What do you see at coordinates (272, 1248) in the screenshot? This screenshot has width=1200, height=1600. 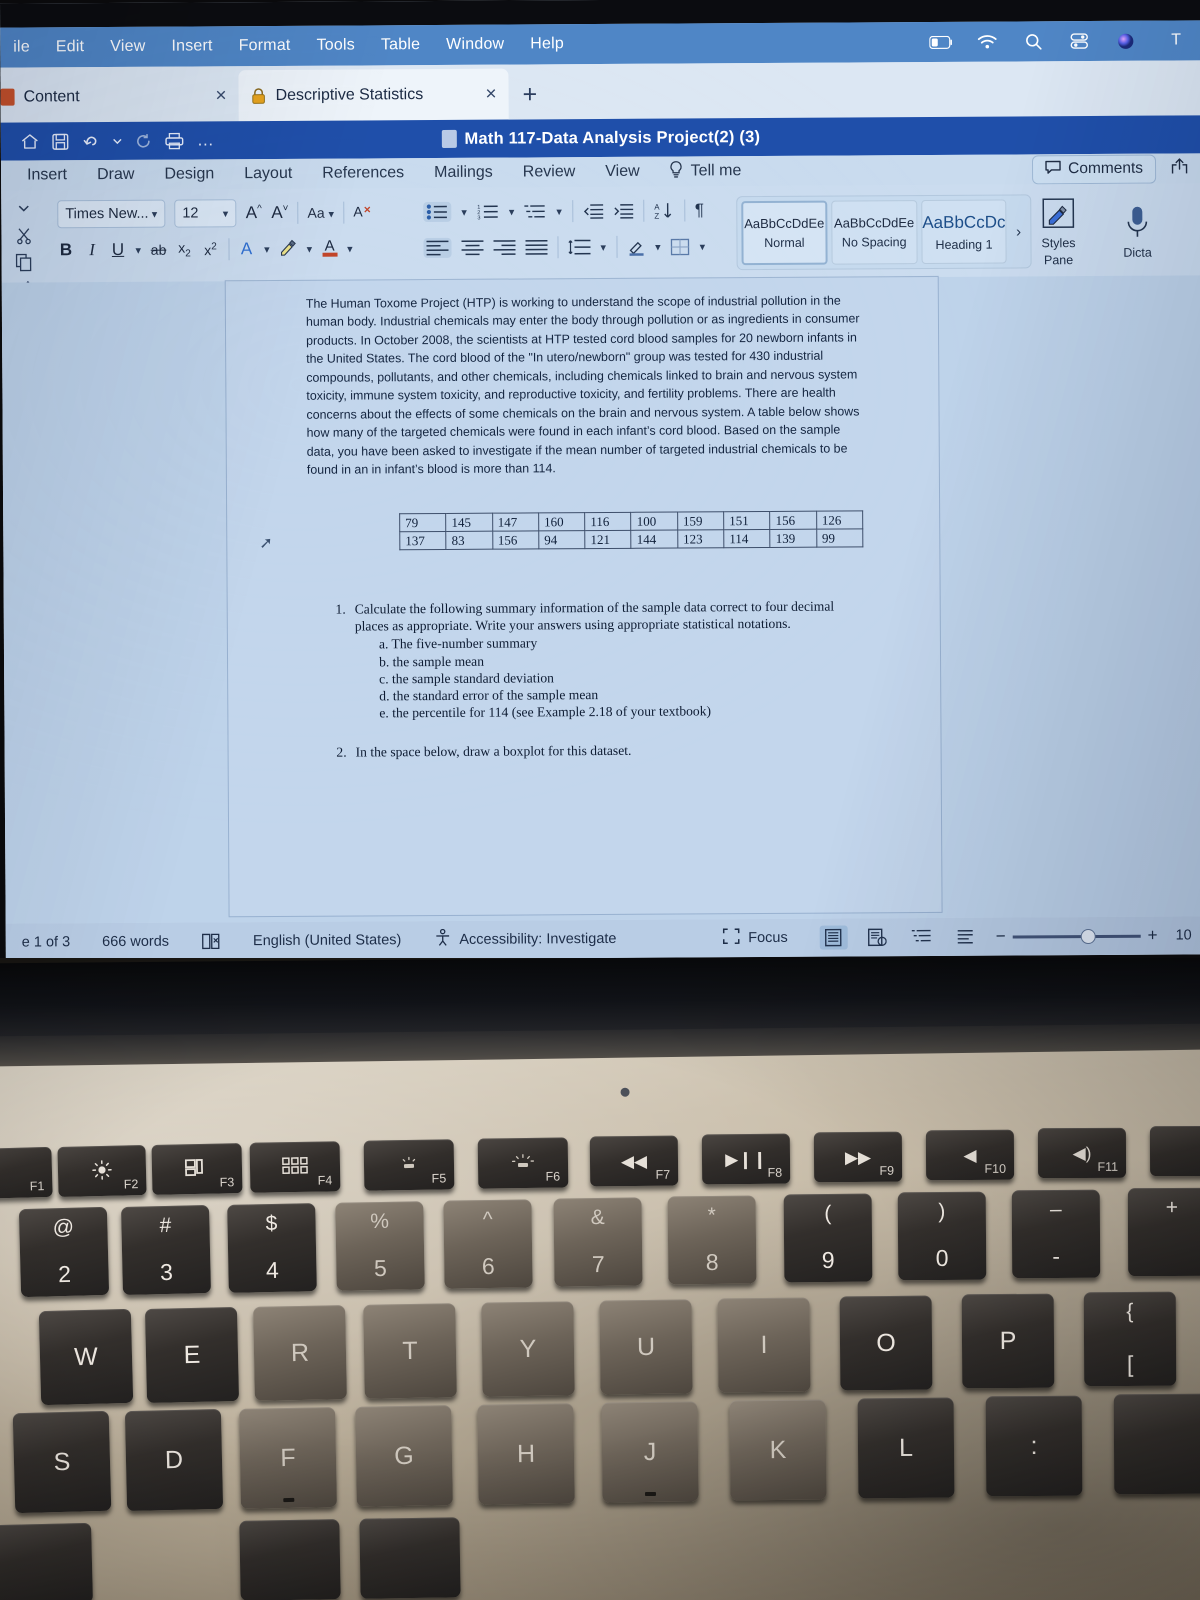 I see `key-4: $ 4` at bounding box center [272, 1248].